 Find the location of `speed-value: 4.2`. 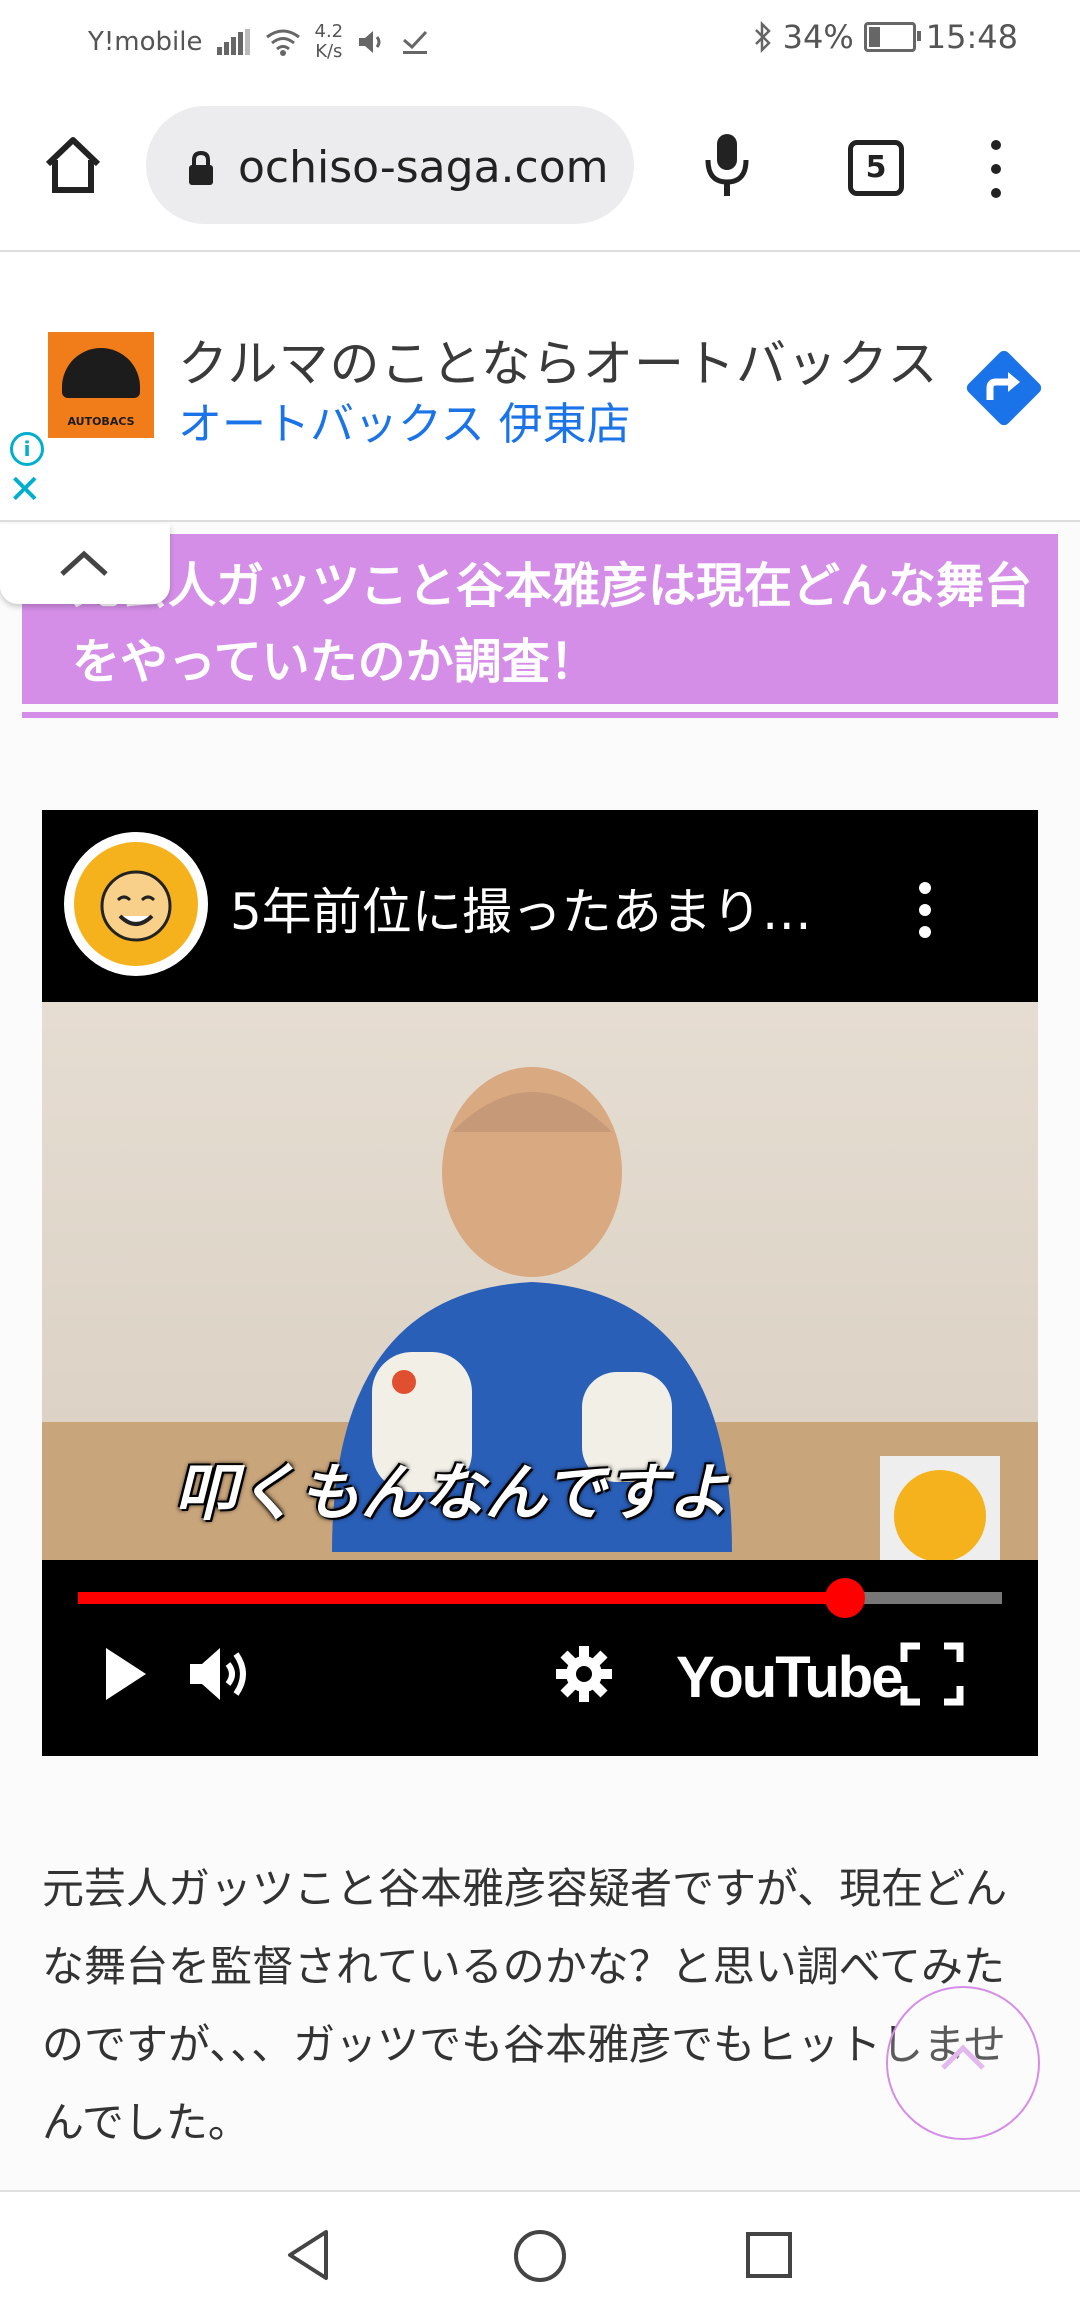

speed-value: 4.2 is located at coordinates (329, 31).